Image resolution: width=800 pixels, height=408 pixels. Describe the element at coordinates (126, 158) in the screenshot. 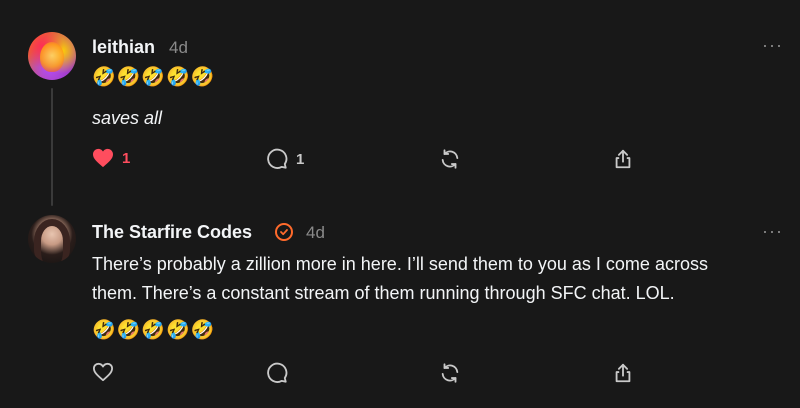

I see `like-count: 1` at that location.